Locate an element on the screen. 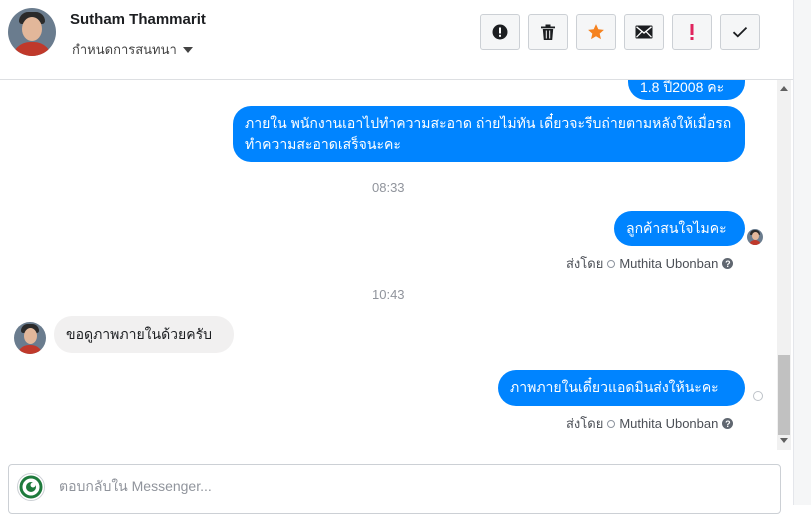 This screenshot has width=811, height=514. delivered-check-icon is located at coordinates (758, 396).